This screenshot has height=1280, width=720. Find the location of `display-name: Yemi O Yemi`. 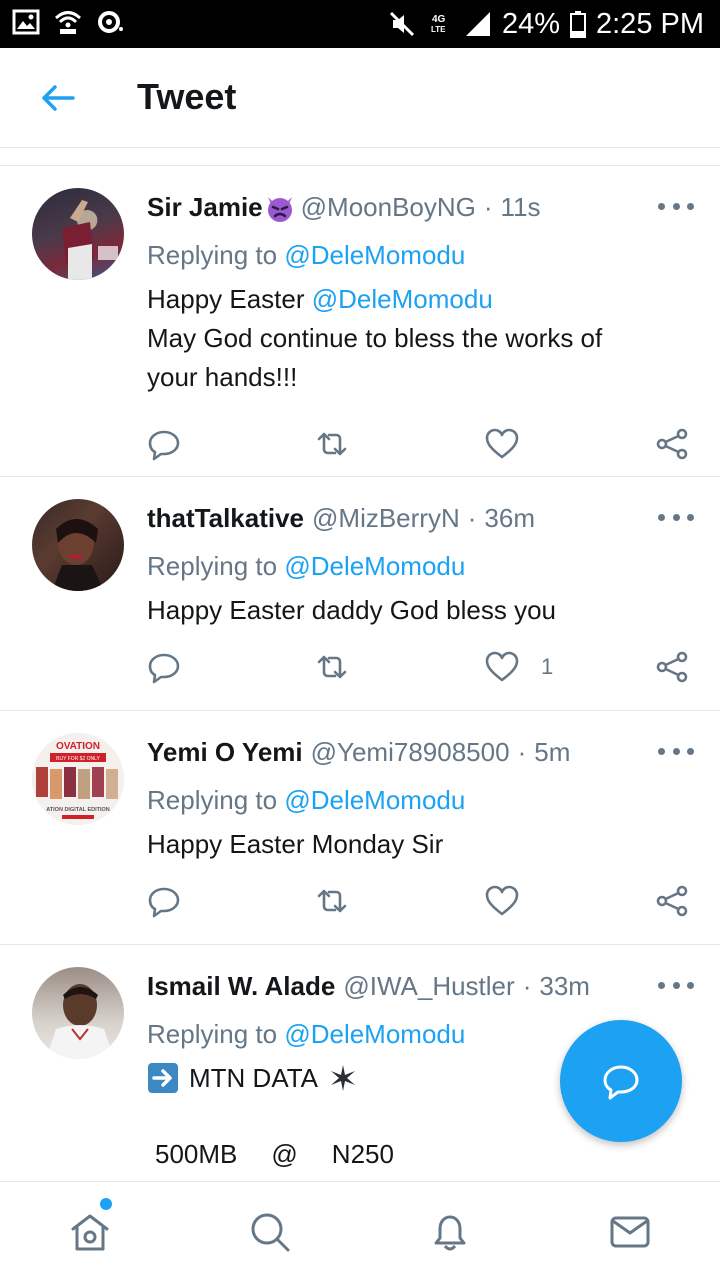

display-name: Yemi O Yemi is located at coordinates (225, 752).